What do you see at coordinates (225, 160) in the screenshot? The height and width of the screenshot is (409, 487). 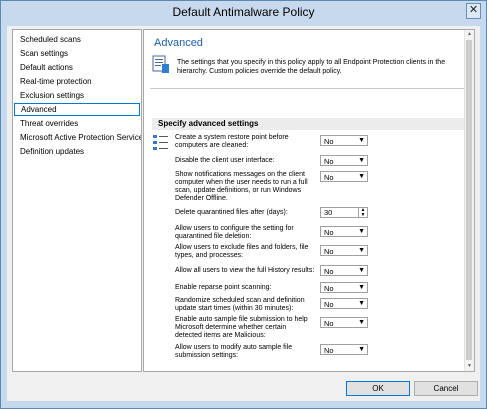 I see `setting-label-disable-ui: Disable the client user interface:` at bounding box center [225, 160].